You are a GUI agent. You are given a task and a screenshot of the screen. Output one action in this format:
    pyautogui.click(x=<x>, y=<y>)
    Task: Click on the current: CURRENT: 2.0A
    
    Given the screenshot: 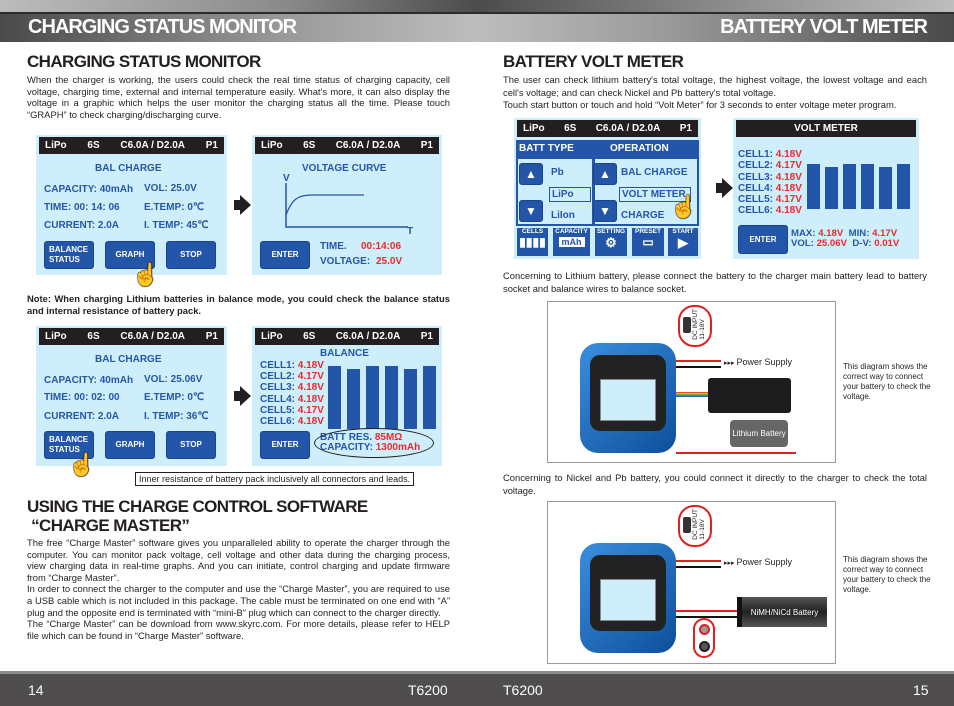 What is the action you would take?
    pyautogui.click(x=82, y=225)
    